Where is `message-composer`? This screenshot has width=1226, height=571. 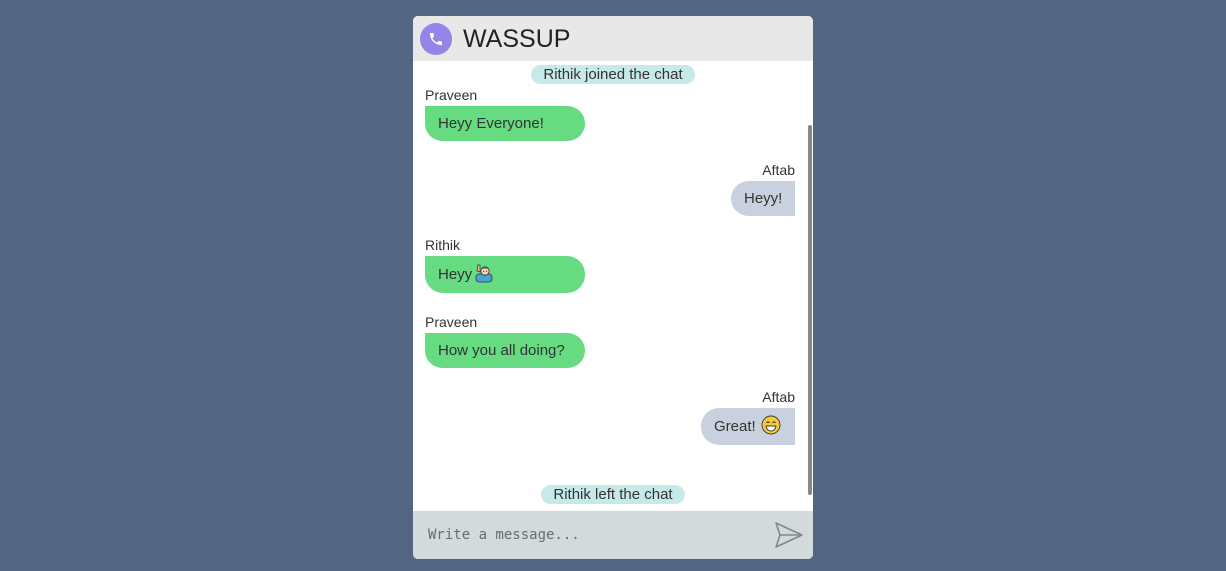
message-composer is located at coordinates (613, 535).